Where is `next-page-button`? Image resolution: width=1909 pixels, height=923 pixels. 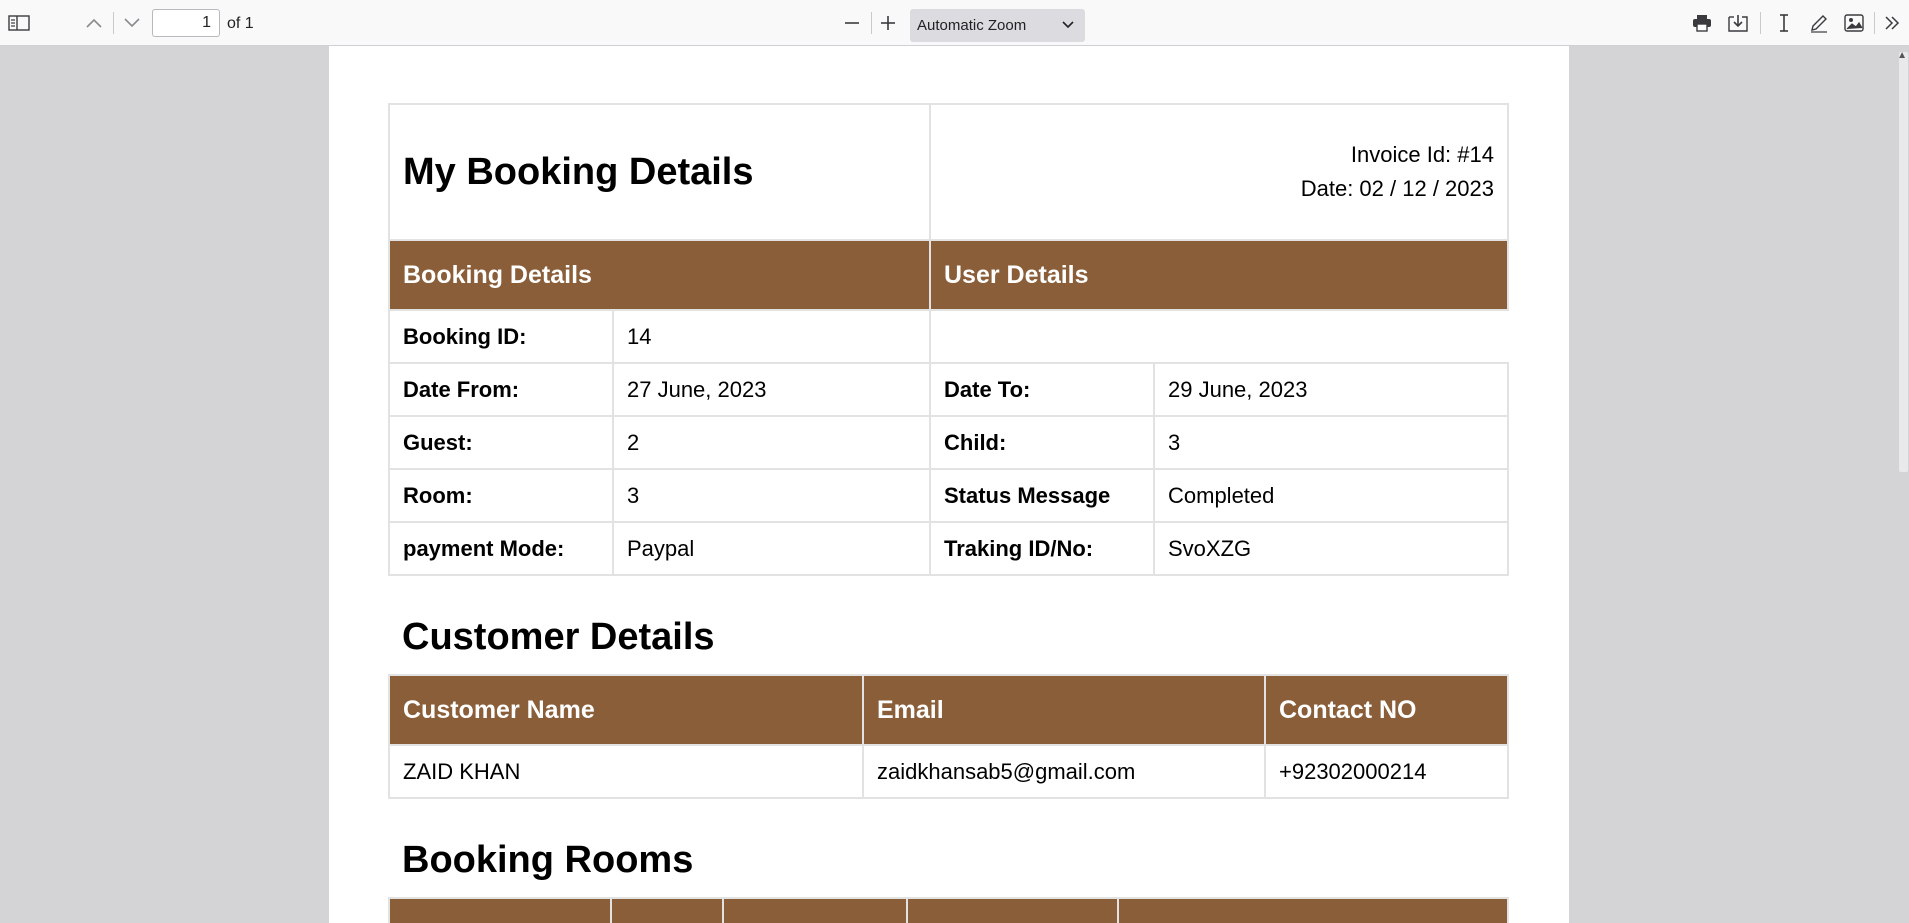 next-page-button is located at coordinates (132, 23).